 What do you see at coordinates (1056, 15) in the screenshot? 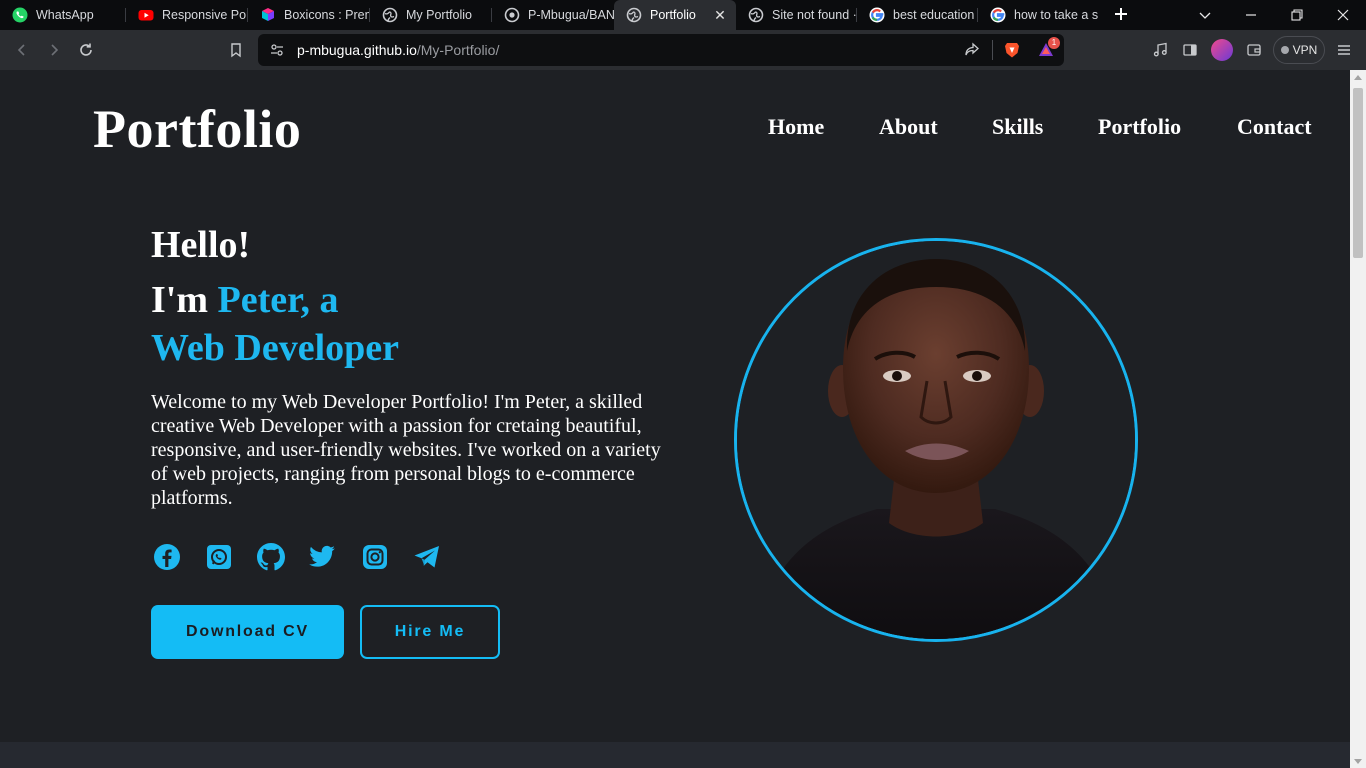
I see `tab-label: how to take a sc` at bounding box center [1056, 15].